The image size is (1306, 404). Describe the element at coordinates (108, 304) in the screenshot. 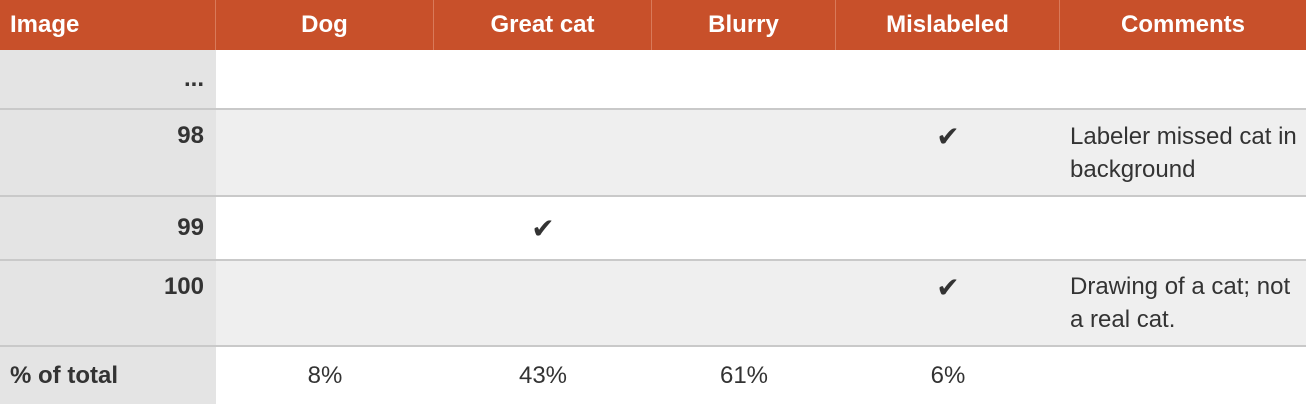

I see `row-index-cell: 100` at that location.